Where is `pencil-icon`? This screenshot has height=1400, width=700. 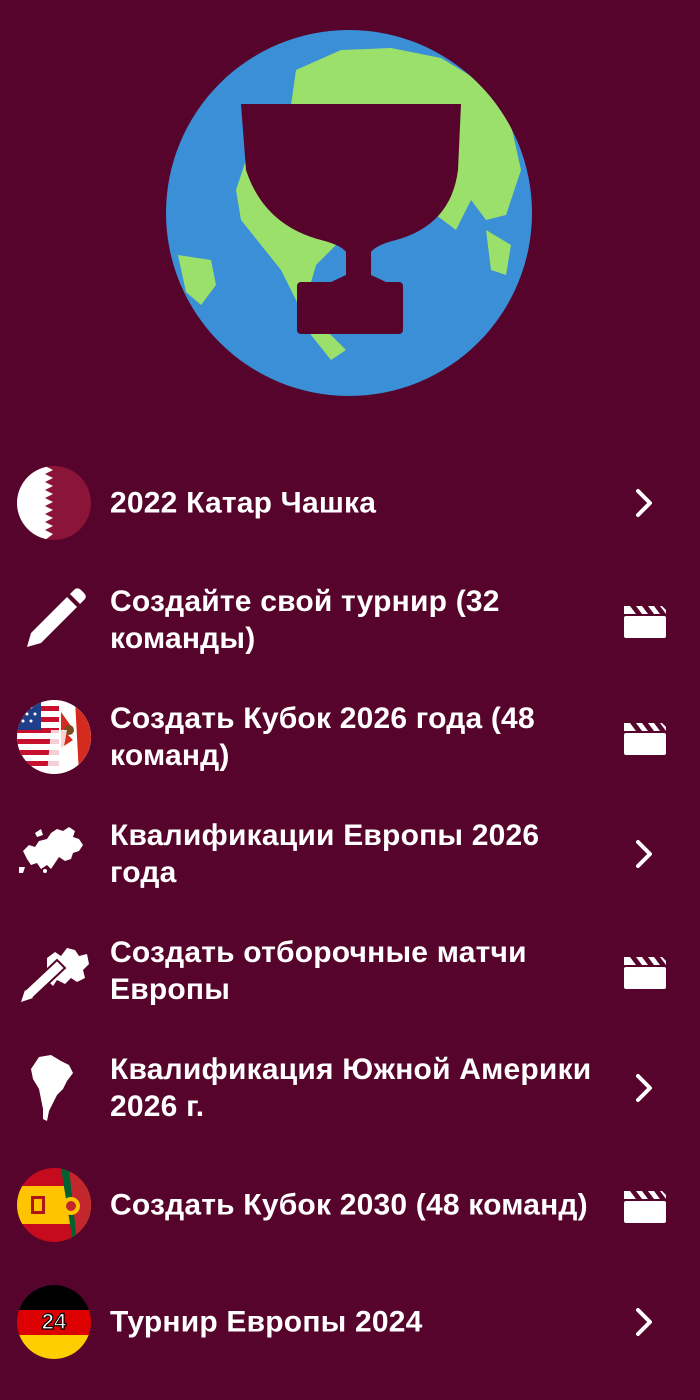 pencil-icon is located at coordinates (54, 620).